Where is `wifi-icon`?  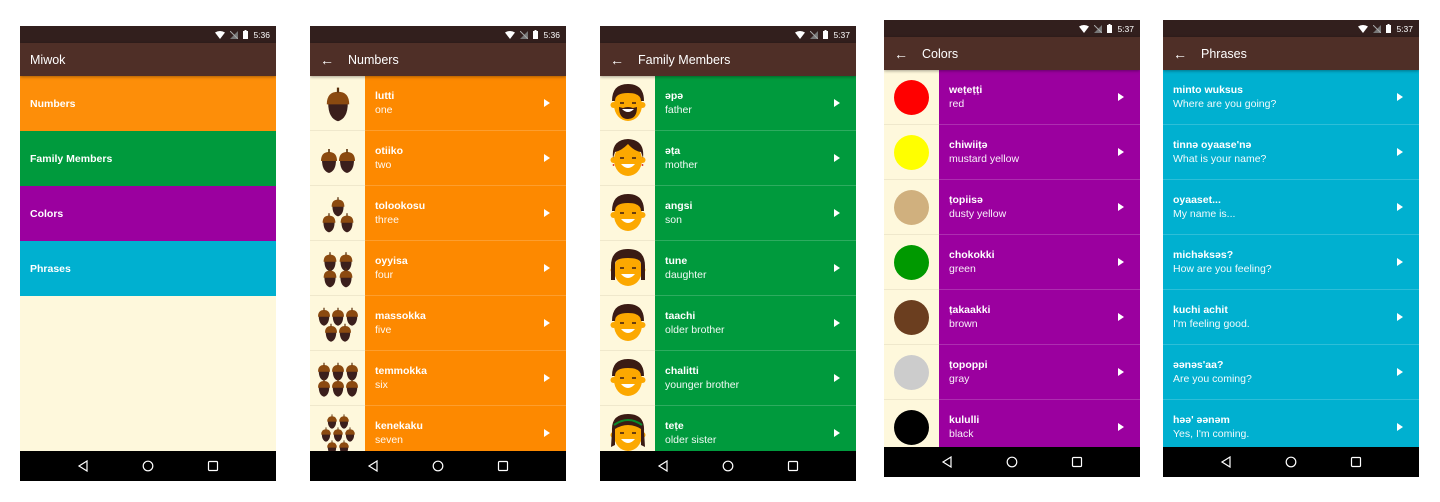 wifi-icon is located at coordinates (510, 34).